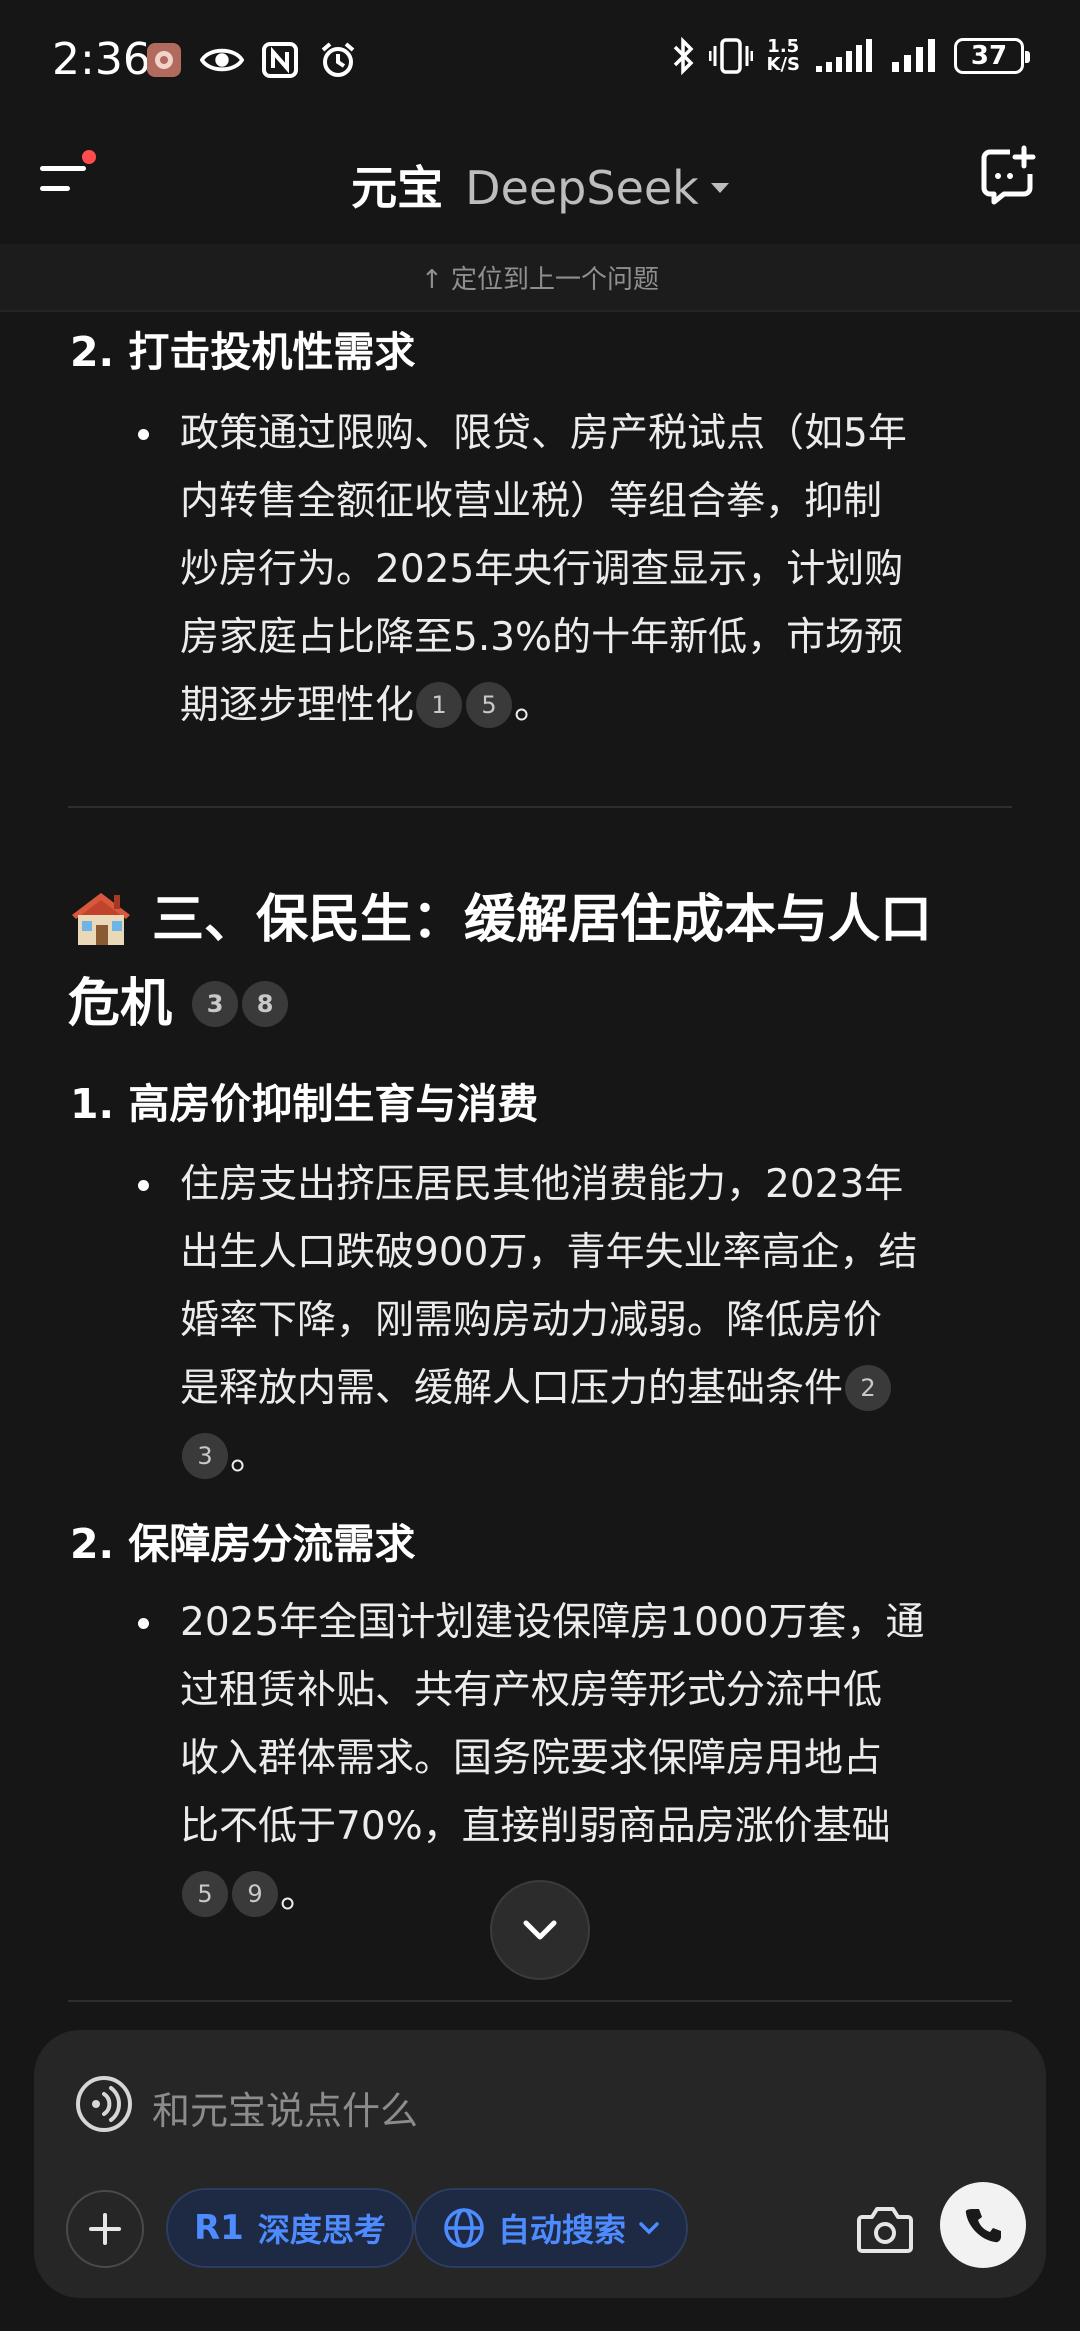 This screenshot has height=2331, width=1080. I want to click on scroll-to-bottom-button, so click(540, 1930).